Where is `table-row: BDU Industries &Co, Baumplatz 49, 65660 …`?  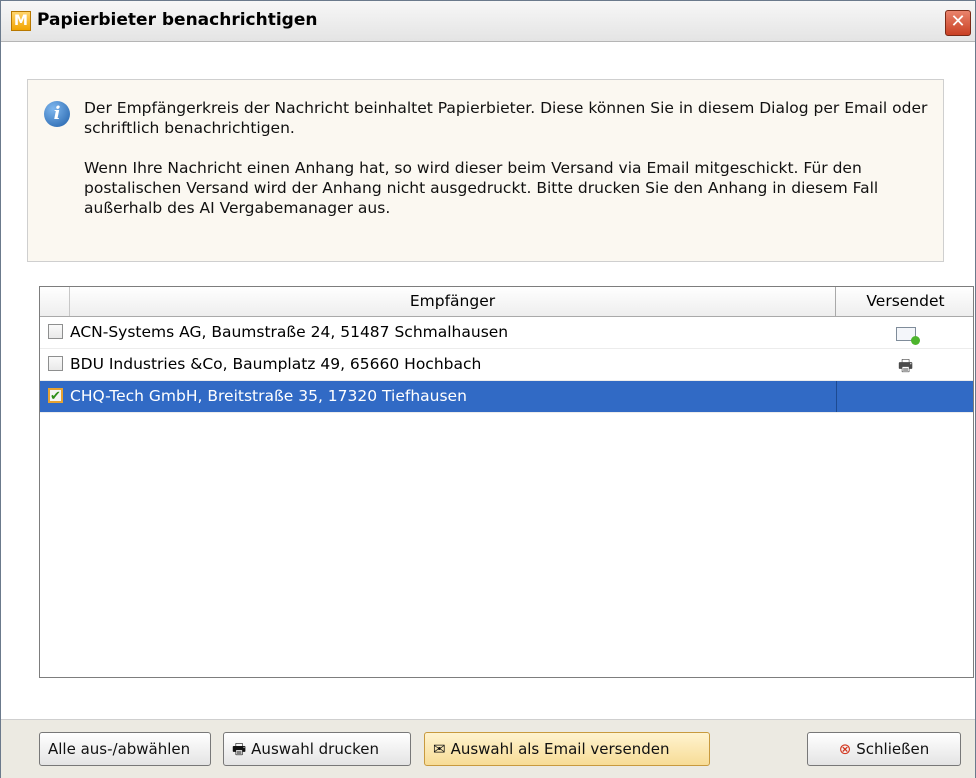
table-row: BDU Industries &Co, Baumplatz 49, 65660 … is located at coordinates (506, 365).